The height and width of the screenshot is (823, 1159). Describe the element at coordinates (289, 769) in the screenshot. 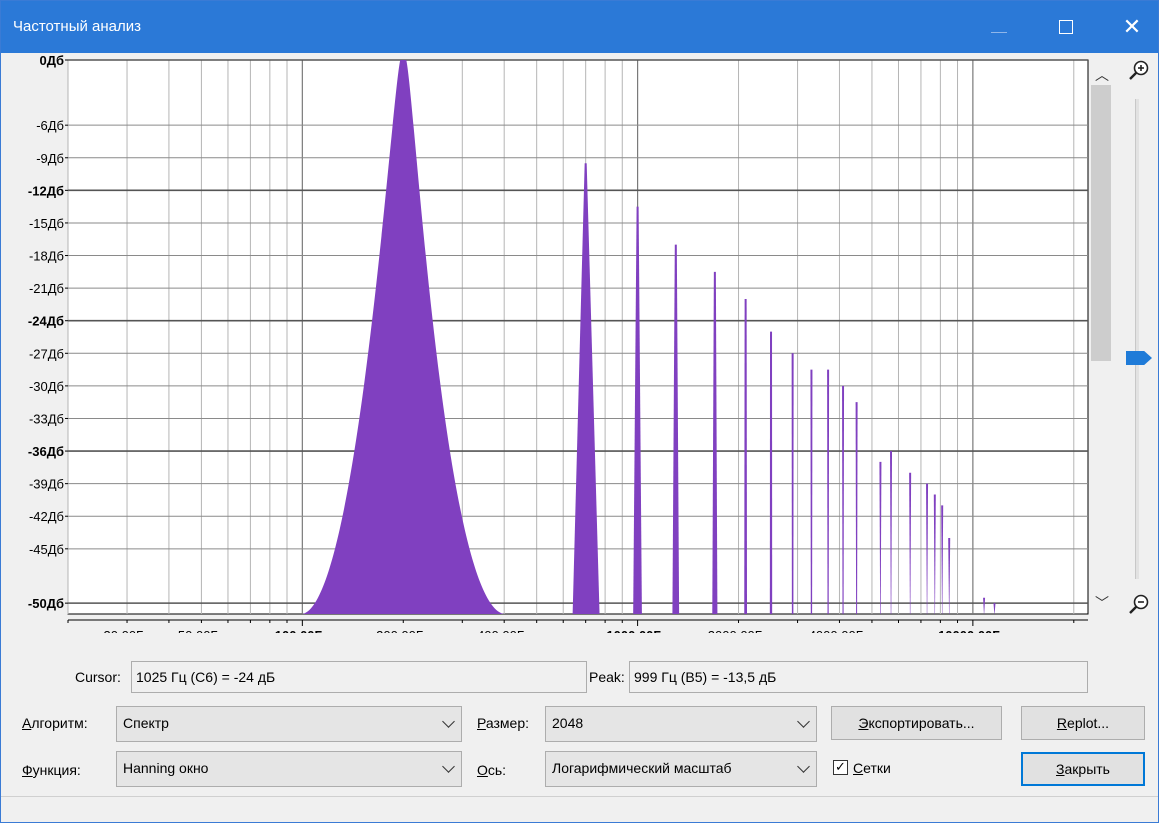

I see `function-select: Hanning окно` at that location.